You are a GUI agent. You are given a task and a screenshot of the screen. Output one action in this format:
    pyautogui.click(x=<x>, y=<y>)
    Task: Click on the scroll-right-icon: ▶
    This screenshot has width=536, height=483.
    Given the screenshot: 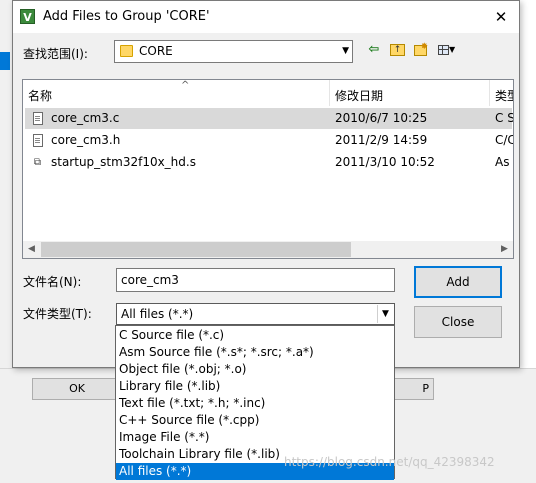 What is the action you would take?
    pyautogui.click(x=504, y=249)
    